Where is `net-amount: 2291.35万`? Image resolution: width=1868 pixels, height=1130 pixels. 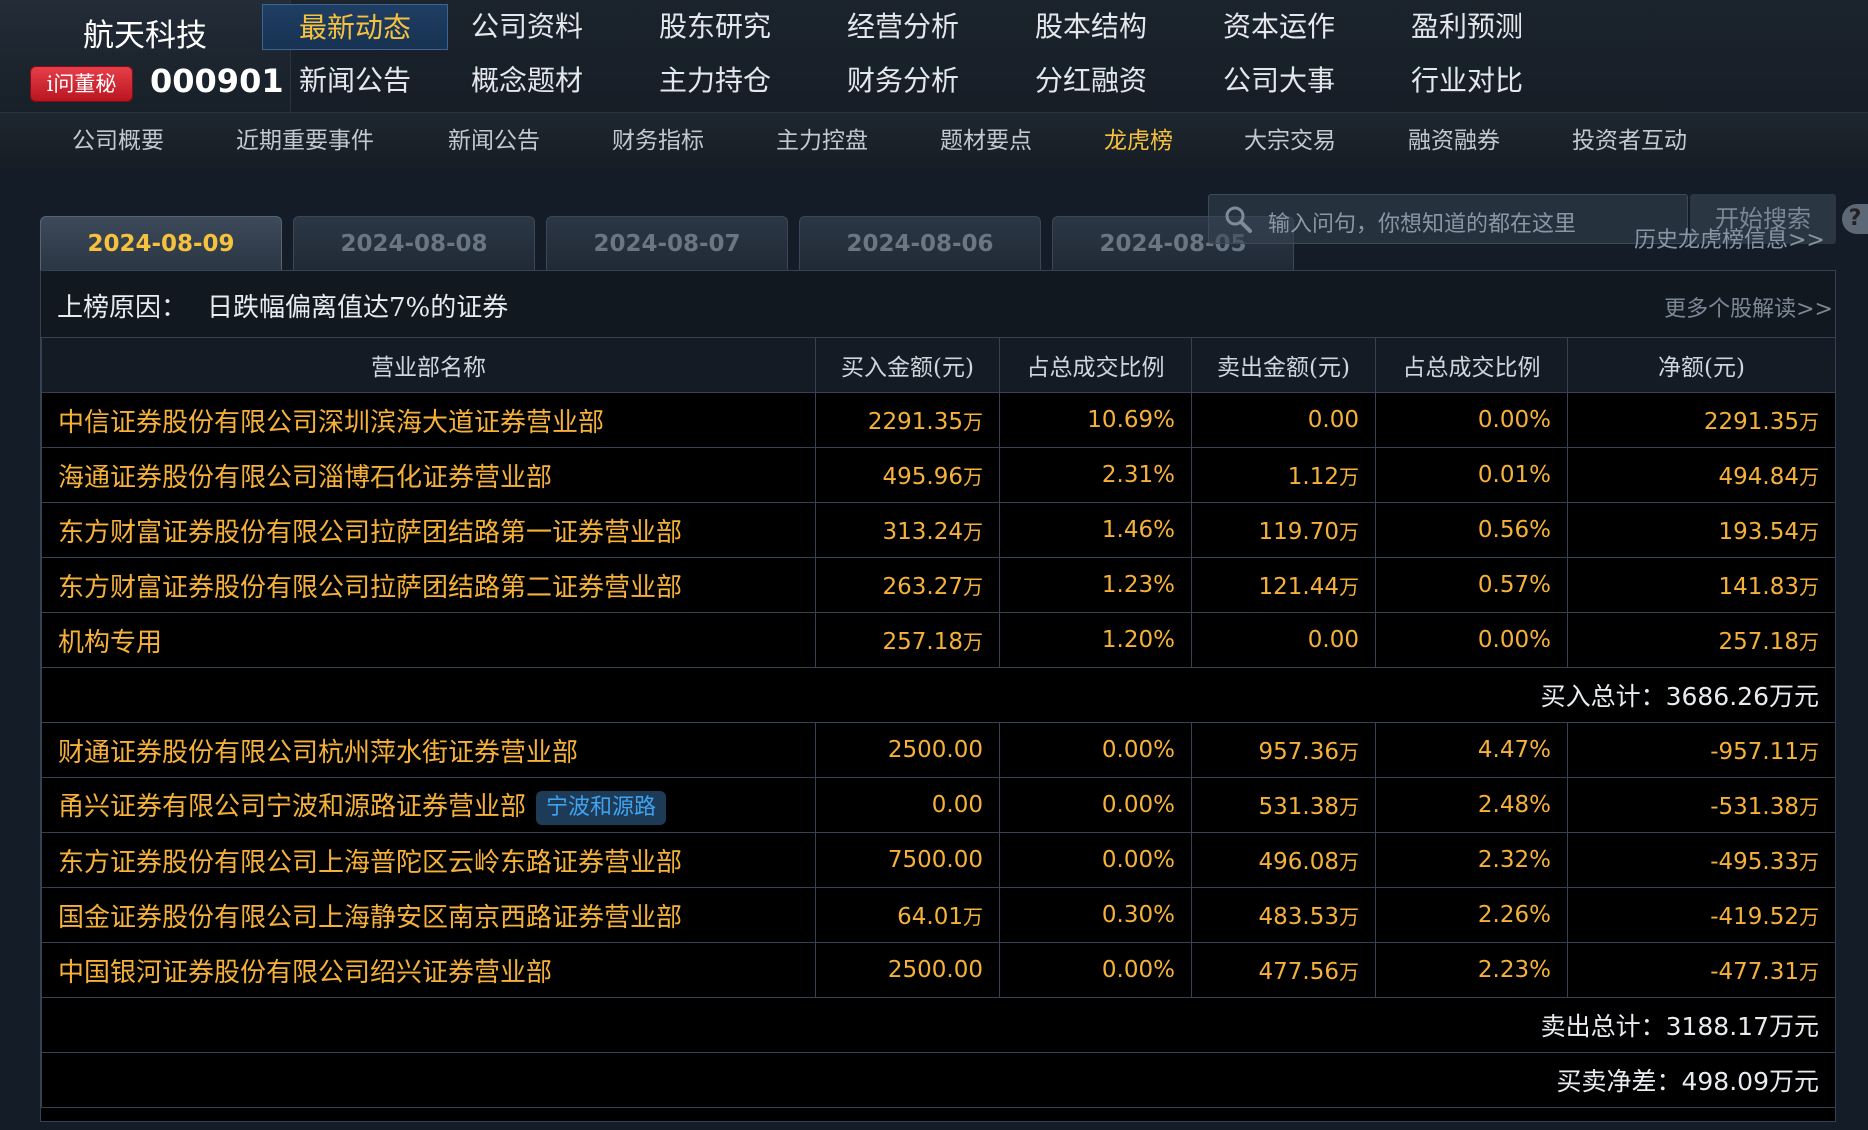
net-amount: 2291.35万 is located at coordinates (1701, 420).